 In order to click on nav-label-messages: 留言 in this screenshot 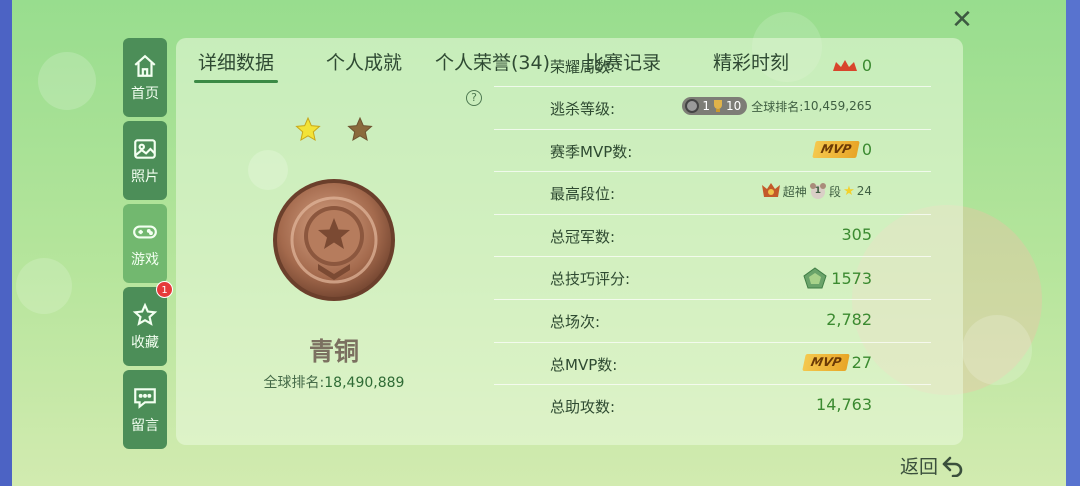, I will do `click(145, 425)`.